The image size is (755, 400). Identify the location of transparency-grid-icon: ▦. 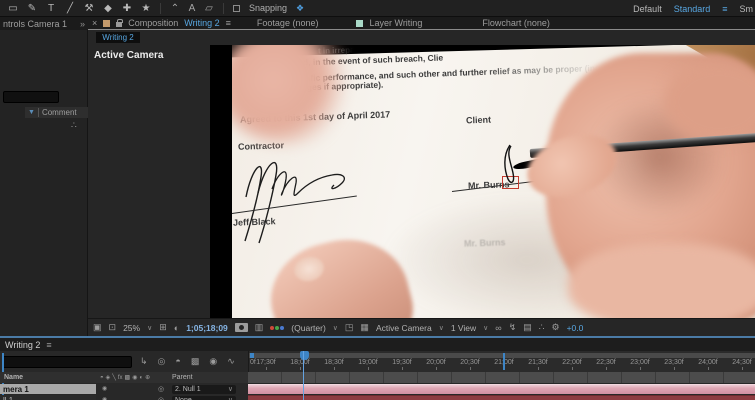
(364, 327).